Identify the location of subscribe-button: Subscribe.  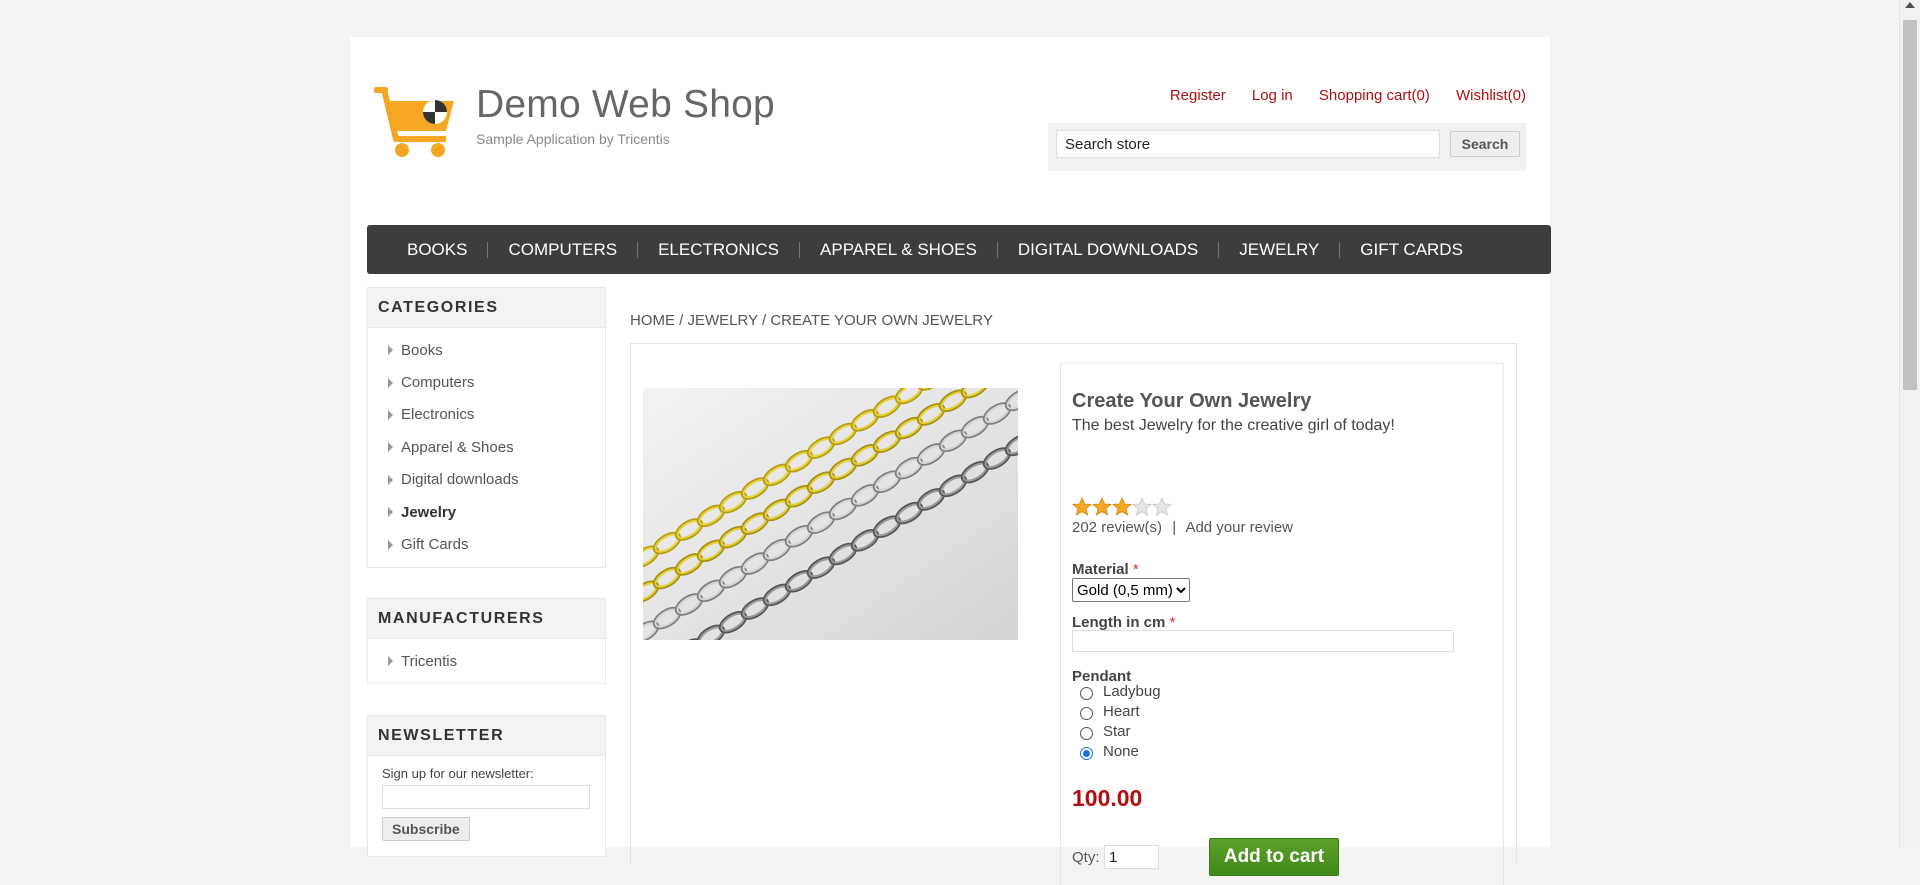
(426, 829).